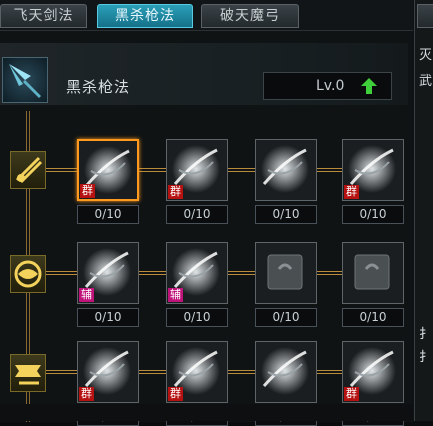 The height and width of the screenshot is (426, 433). I want to click on side-panel-text-3: 扌, so click(426, 357).